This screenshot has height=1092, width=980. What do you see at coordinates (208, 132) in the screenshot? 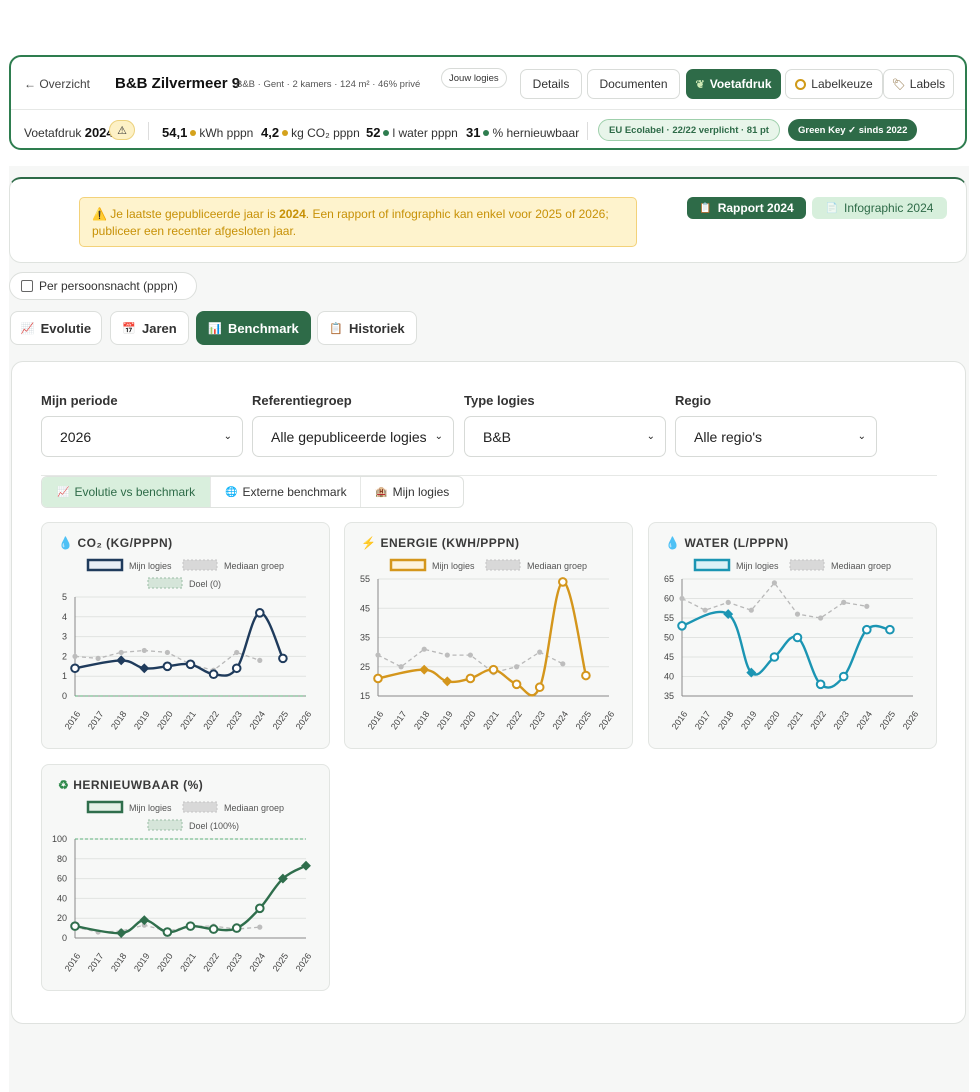
I see `stat-energy: 54,1 kWh pppn` at bounding box center [208, 132].